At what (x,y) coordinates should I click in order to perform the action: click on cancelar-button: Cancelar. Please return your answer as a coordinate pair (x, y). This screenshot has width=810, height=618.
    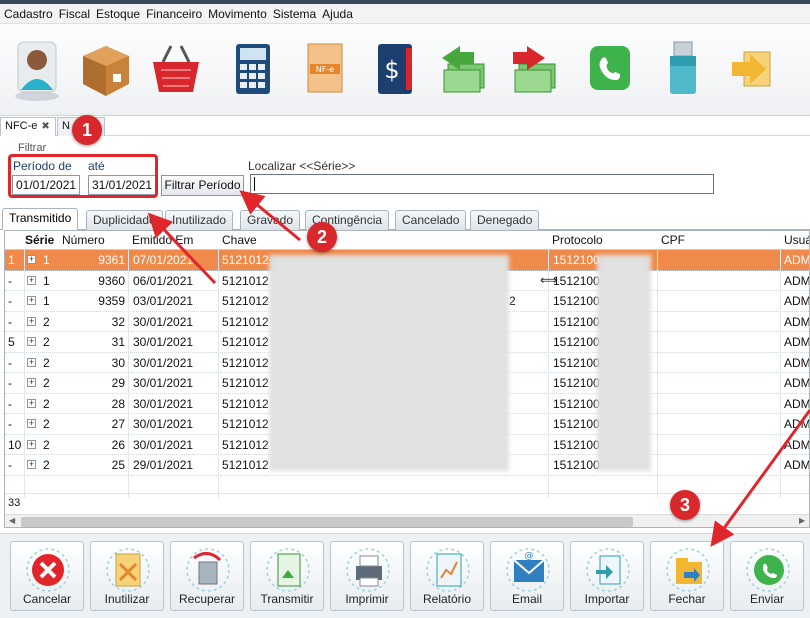
    Looking at the image, I should click on (47, 576).